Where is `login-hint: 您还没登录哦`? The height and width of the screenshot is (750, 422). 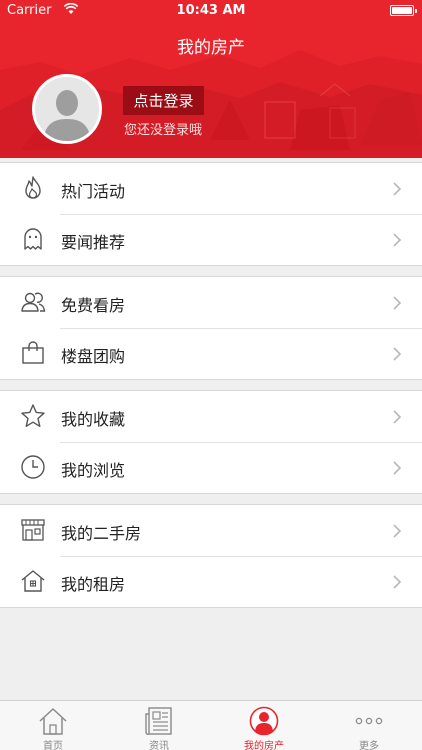 login-hint: 您还没登录哦 is located at coordinates (163, 130).